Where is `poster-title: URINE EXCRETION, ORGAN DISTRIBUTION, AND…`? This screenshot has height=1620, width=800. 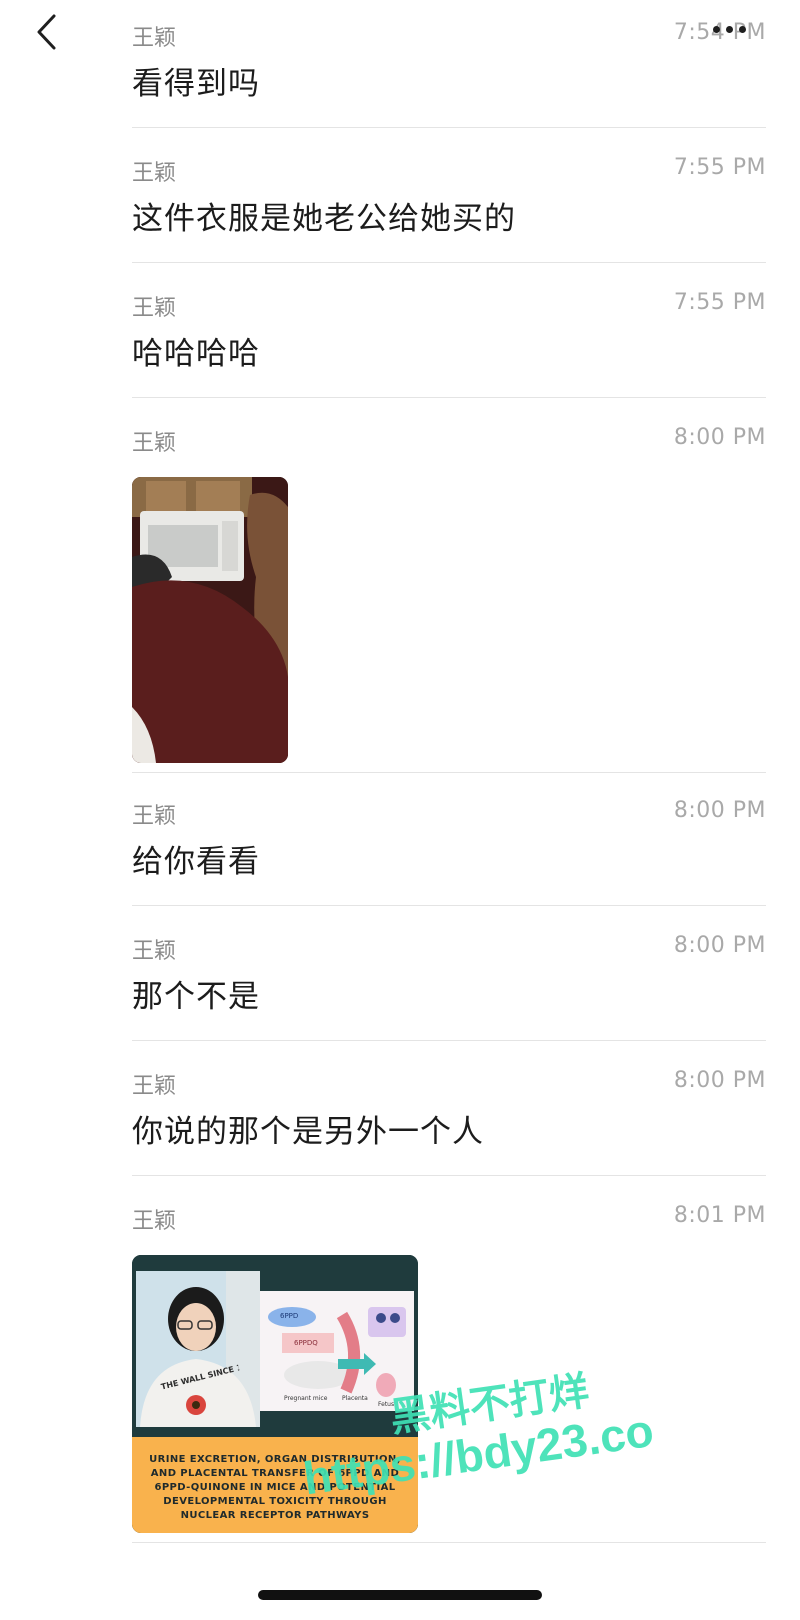
poster-title: URINE EXCRETION, ORGAN DISTRIBUTION, AND… is located at coordinates (275, 1487).